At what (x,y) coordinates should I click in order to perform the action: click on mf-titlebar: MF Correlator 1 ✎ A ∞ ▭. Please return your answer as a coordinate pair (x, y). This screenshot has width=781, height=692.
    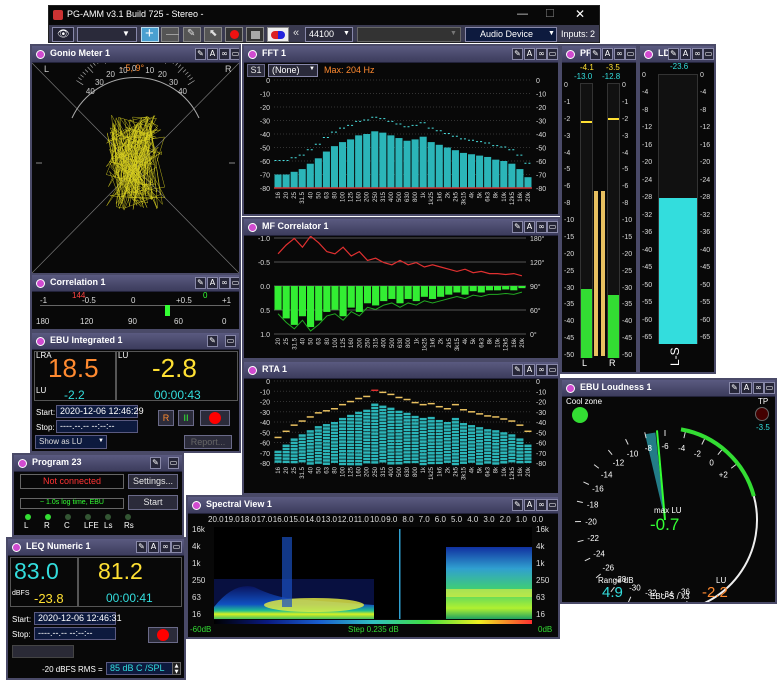
    Looking at the image, I should click on (401, 227).